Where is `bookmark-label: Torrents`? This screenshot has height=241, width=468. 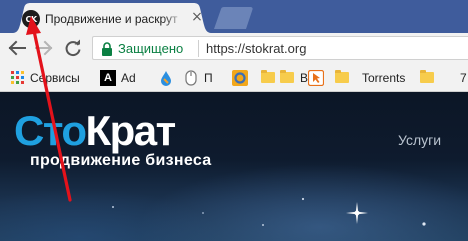
bookmark-label: Torrents is located at coordinates (384, 77).